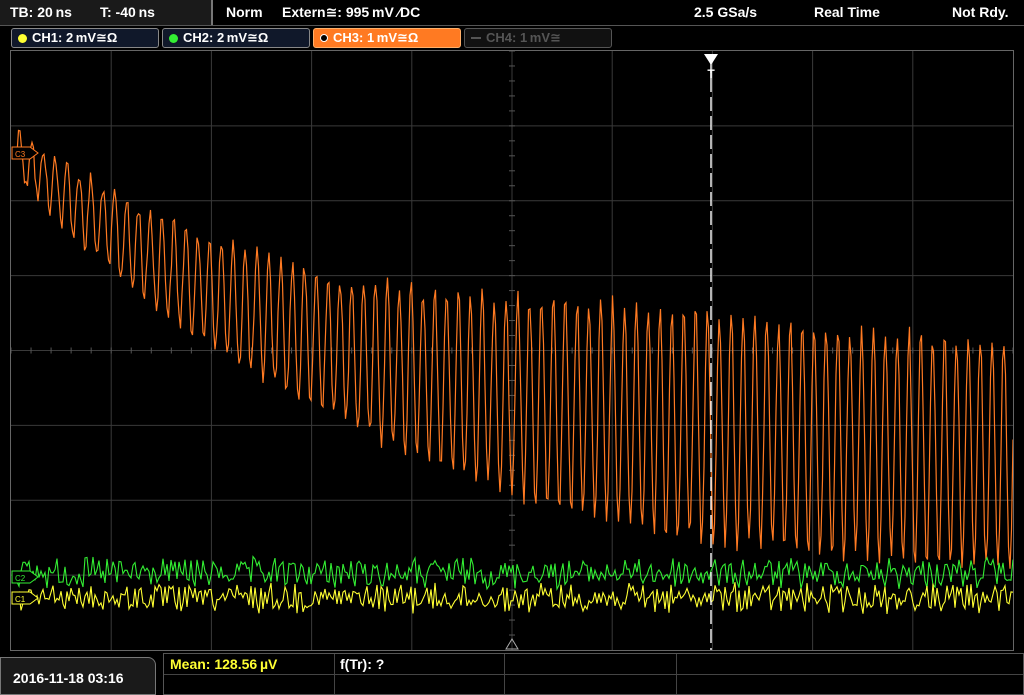  Describe the element at coordinates (20, 578) in the screenshot. I see `ch2-offset-label: C2` at that location.